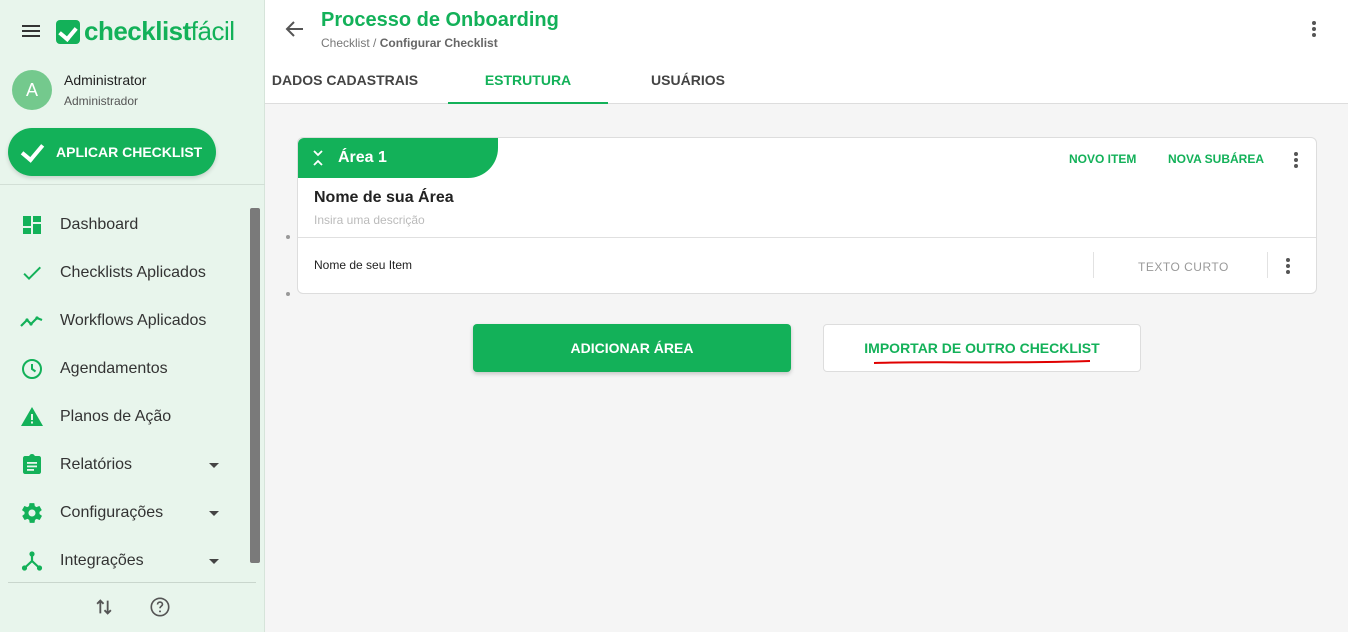 This screenshot has height=632, width=1348. I want to click on area-name: Nome de sua Área, so click(384, 198).